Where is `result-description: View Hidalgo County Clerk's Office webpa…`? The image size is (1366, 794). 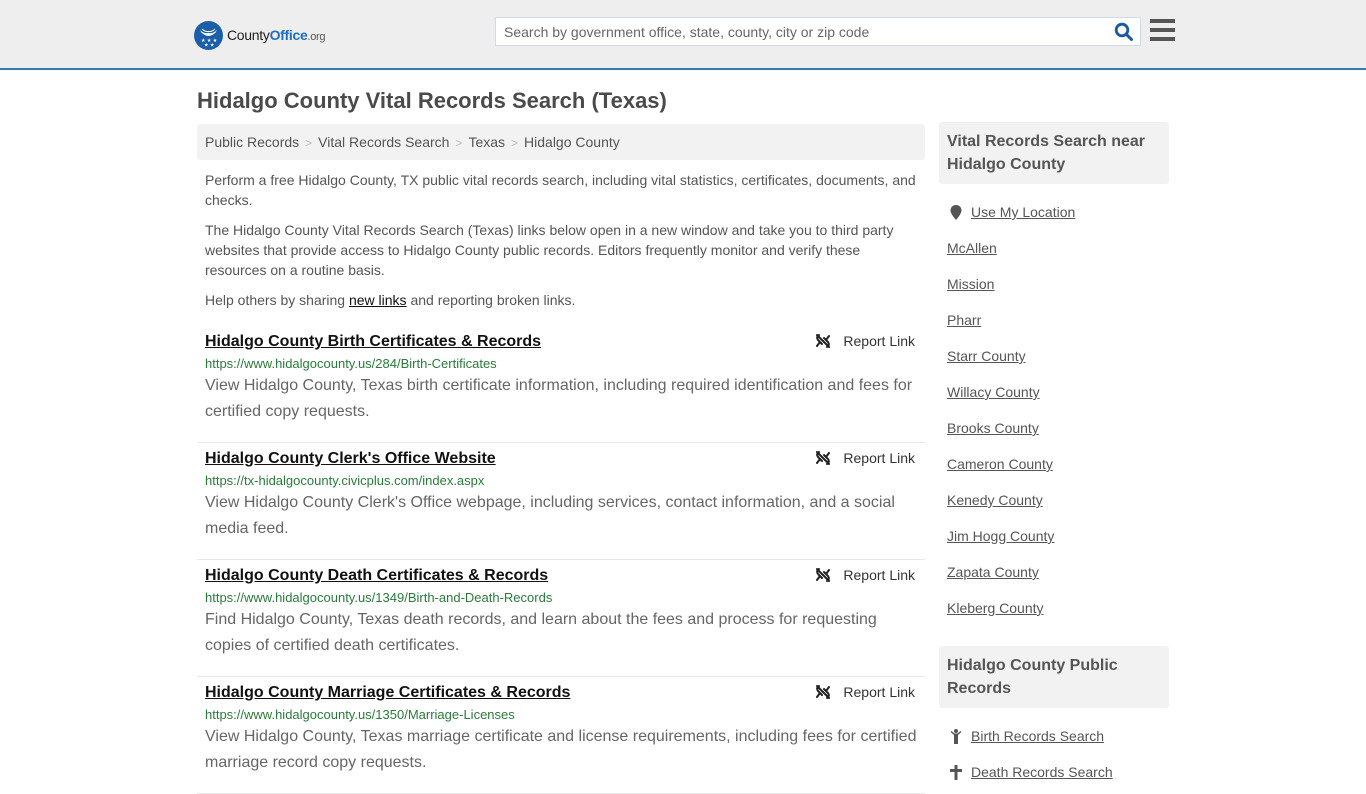 result-description: View Hidalgo County Clerk's Office webpa… is located at coordinates (550, 515).